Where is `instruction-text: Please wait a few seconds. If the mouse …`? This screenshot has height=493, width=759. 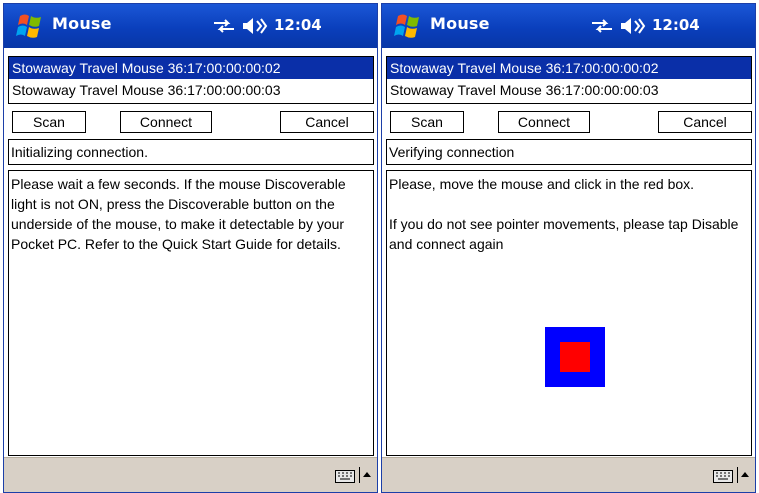 instruction-text: Please wait a few seconds. If the mouse … is located at coordinates (178, 214).